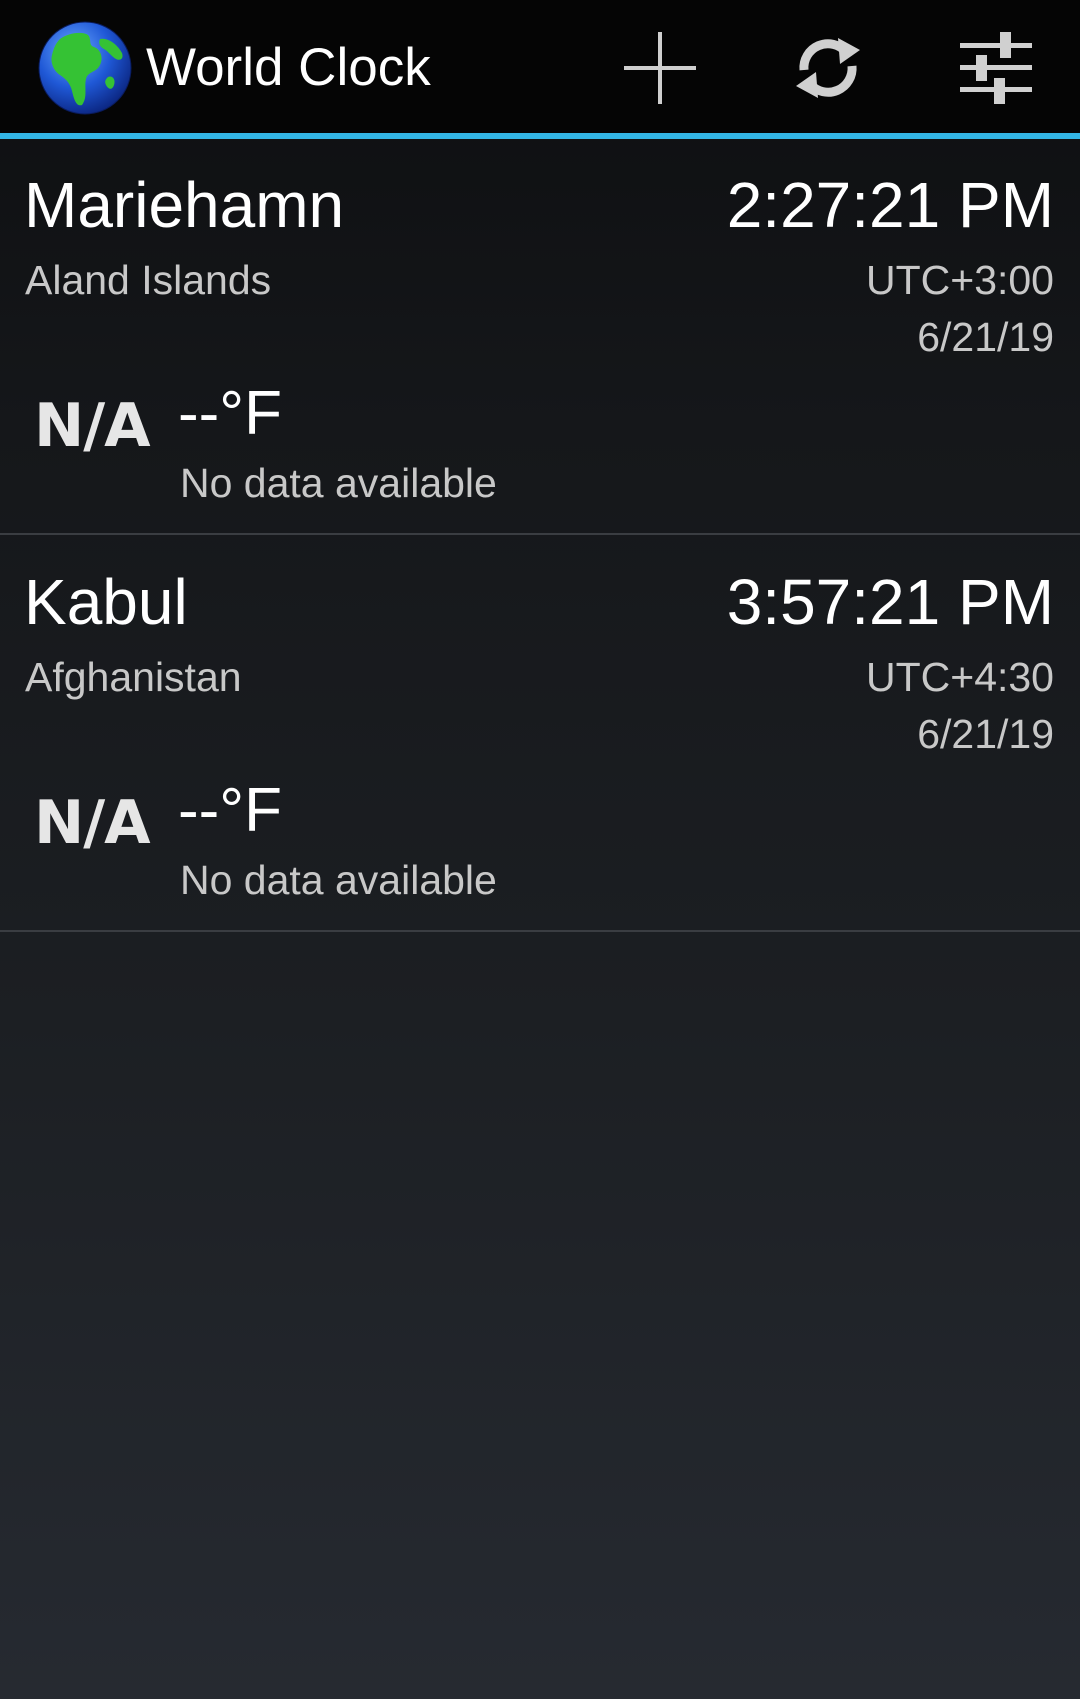 This screenshot has height=1699, width=1080. I want to click on sliders-icon, so click(996, 68).